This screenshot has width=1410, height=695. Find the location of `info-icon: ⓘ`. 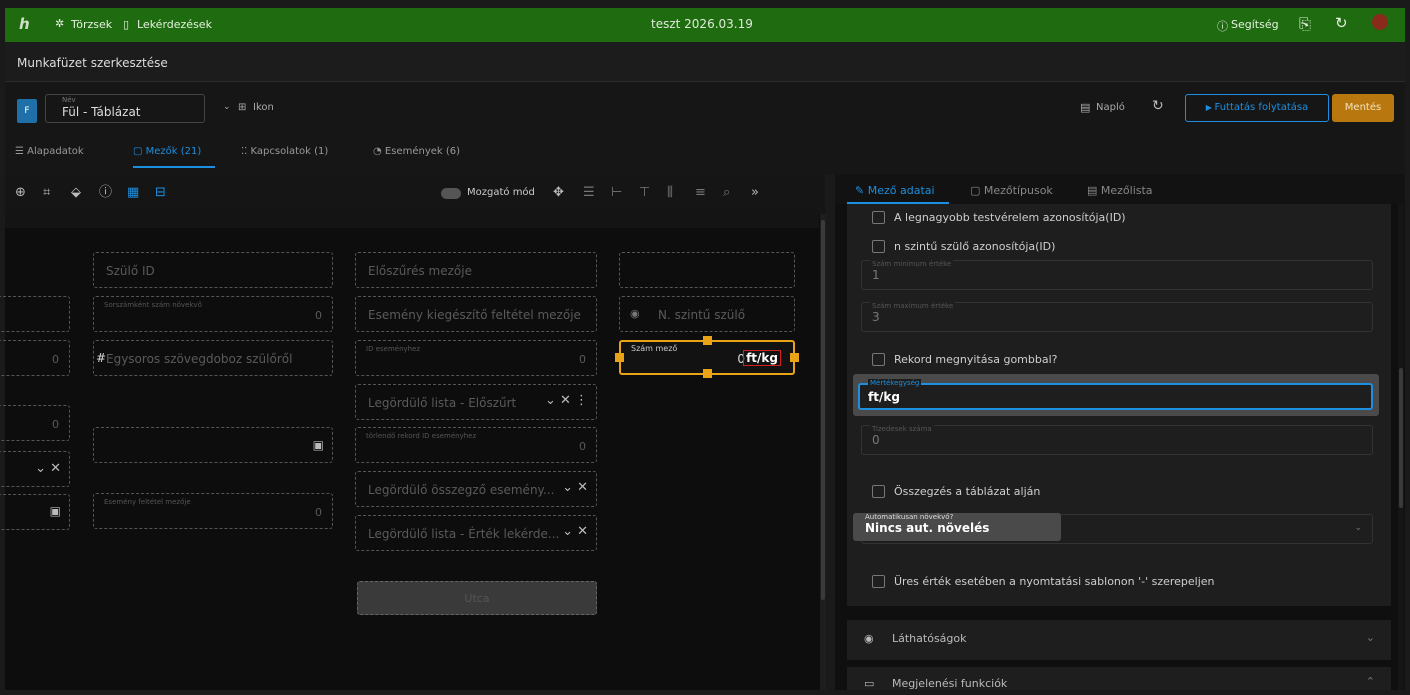

info-icon: ⓘ is located at coordinates (105, 192).